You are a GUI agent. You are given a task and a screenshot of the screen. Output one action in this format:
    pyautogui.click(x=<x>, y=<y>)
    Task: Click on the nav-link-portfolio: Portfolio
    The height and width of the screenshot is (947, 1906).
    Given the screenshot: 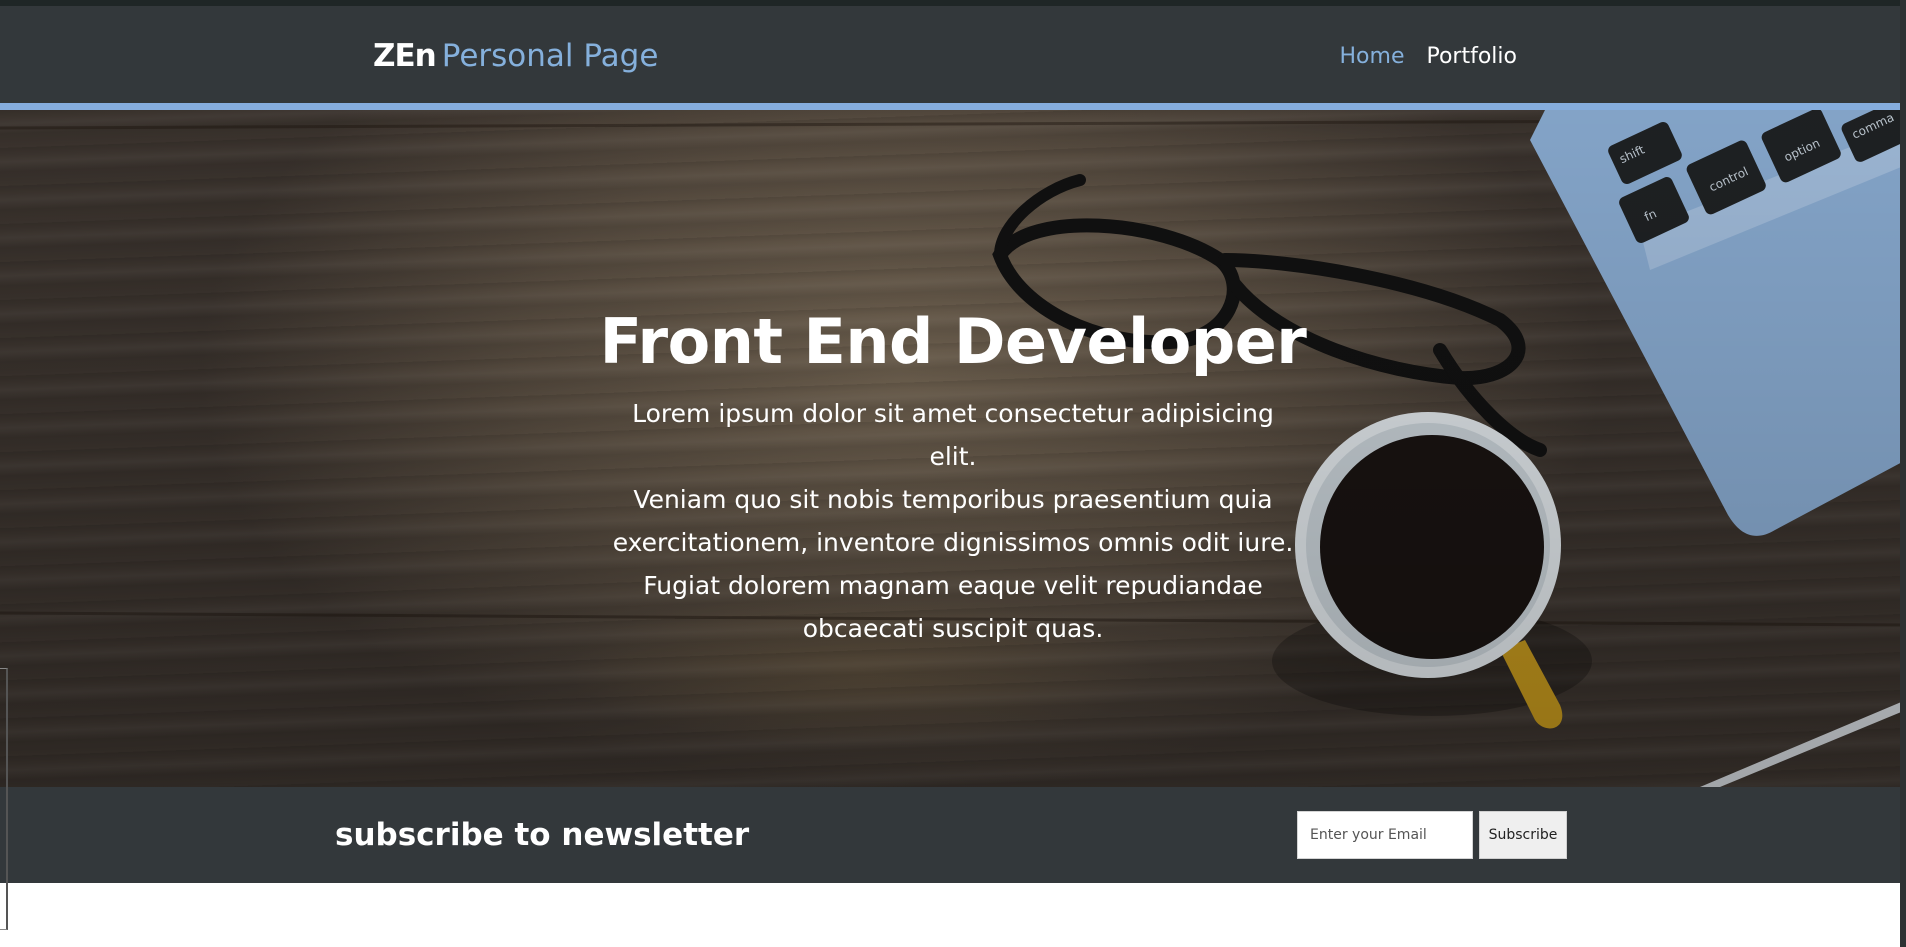 What is the action you would take?
    pyautogui.click(x=1471, y=57)
    